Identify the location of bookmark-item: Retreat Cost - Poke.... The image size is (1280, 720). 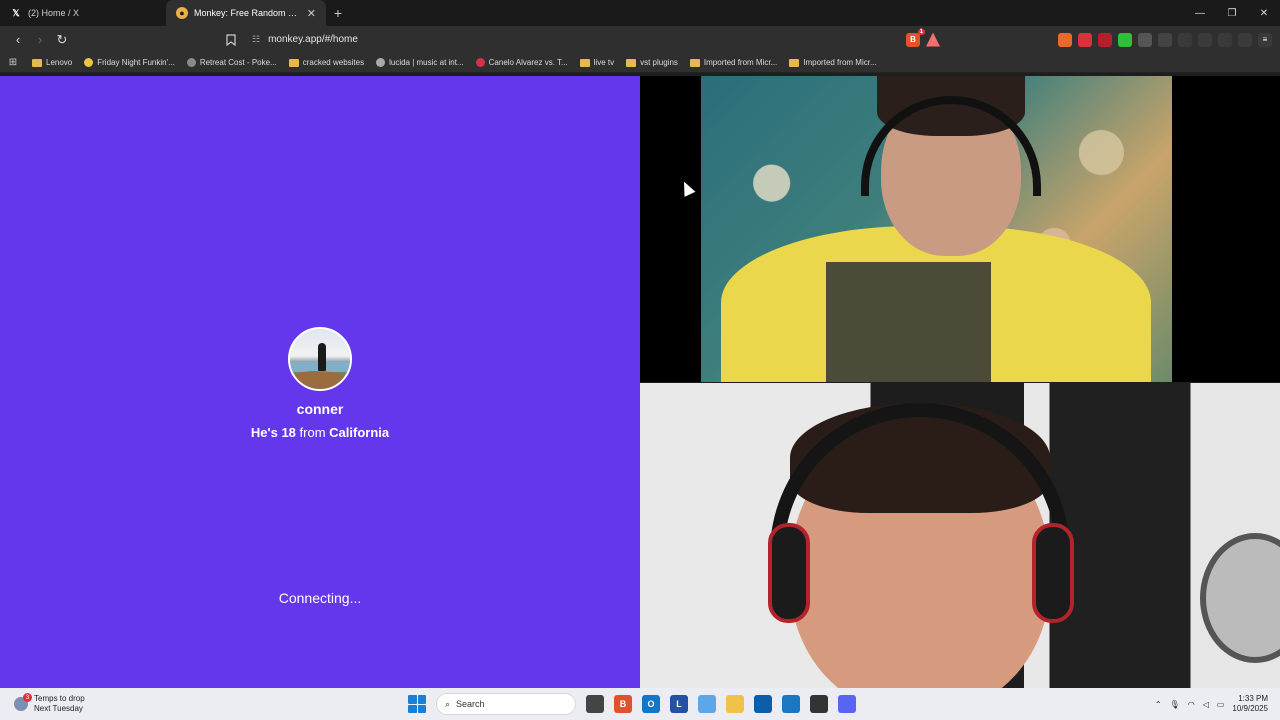
(232, 62).